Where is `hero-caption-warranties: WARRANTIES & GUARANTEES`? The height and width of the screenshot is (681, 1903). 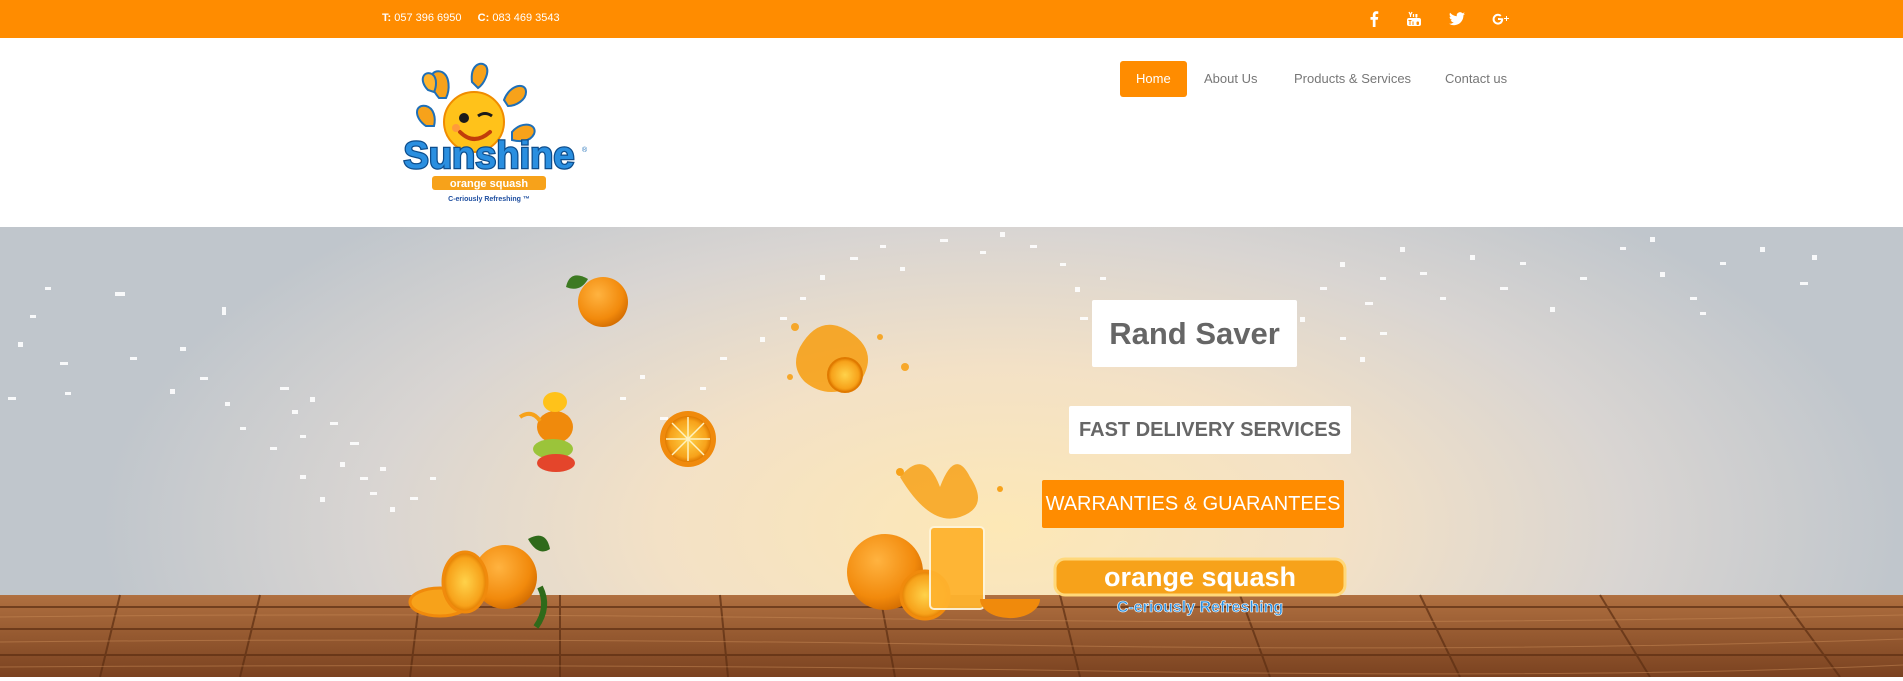 hero-caption-warranties: WARRANTIES & GUARANTEES is located at coordinates (1193, 504).